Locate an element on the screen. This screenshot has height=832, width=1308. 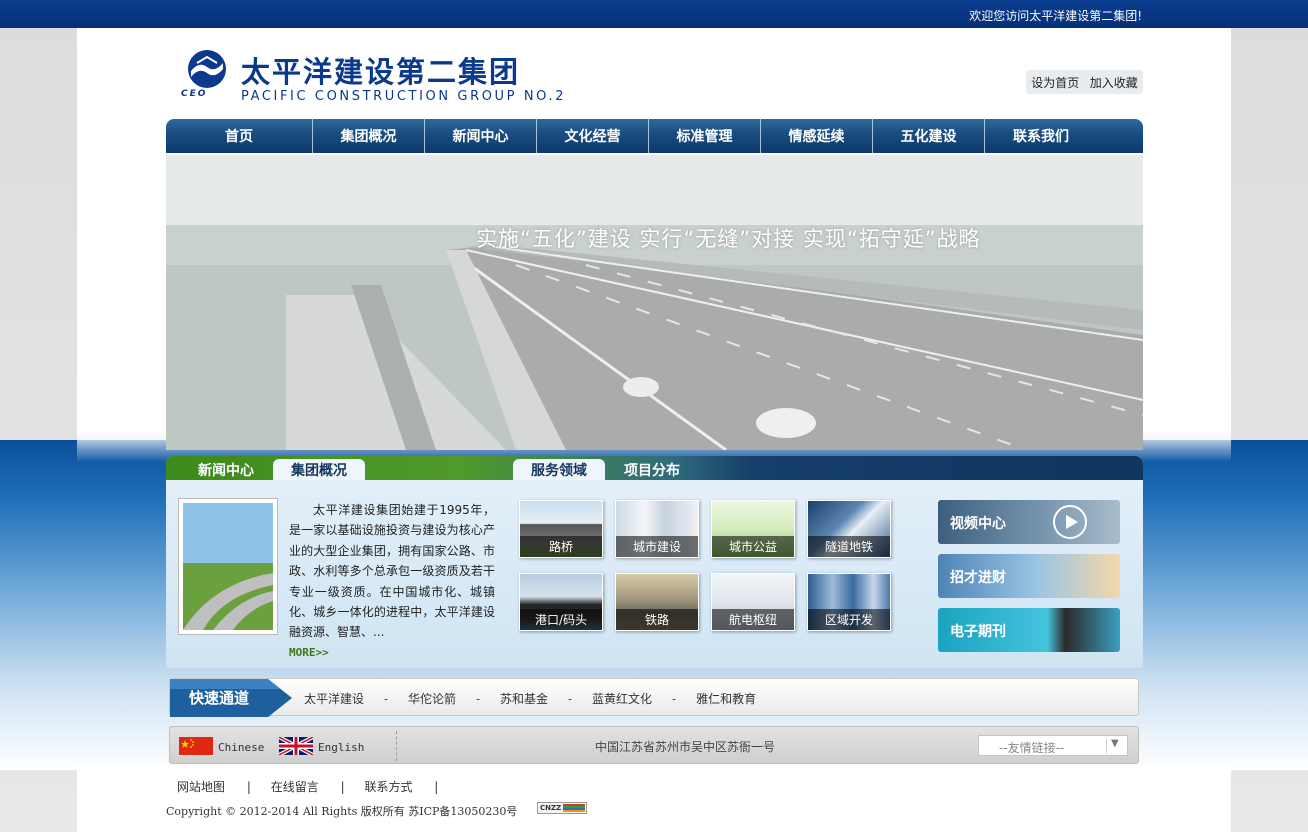
service-roads-bridges: 路桥 is located at coordinates (561, 529).